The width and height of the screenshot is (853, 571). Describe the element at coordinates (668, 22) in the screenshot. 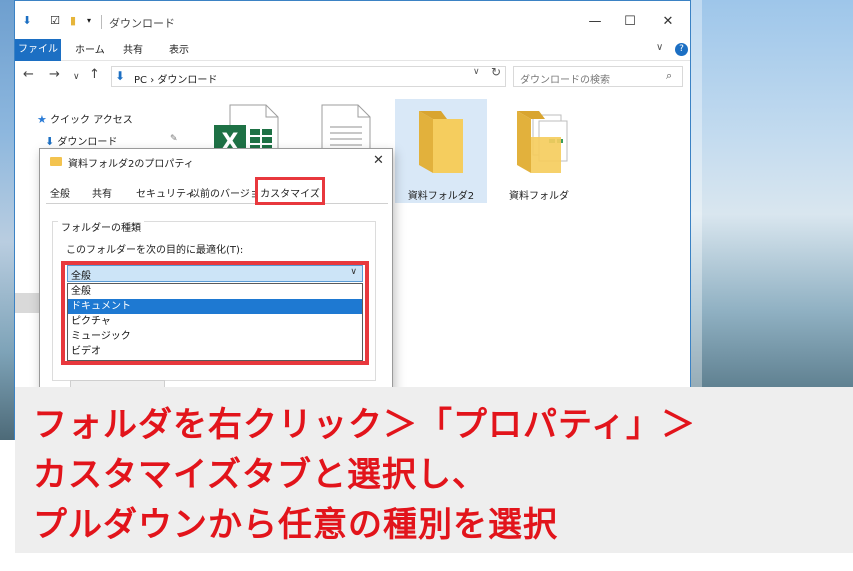

I see `close-button: ✕` at that location.